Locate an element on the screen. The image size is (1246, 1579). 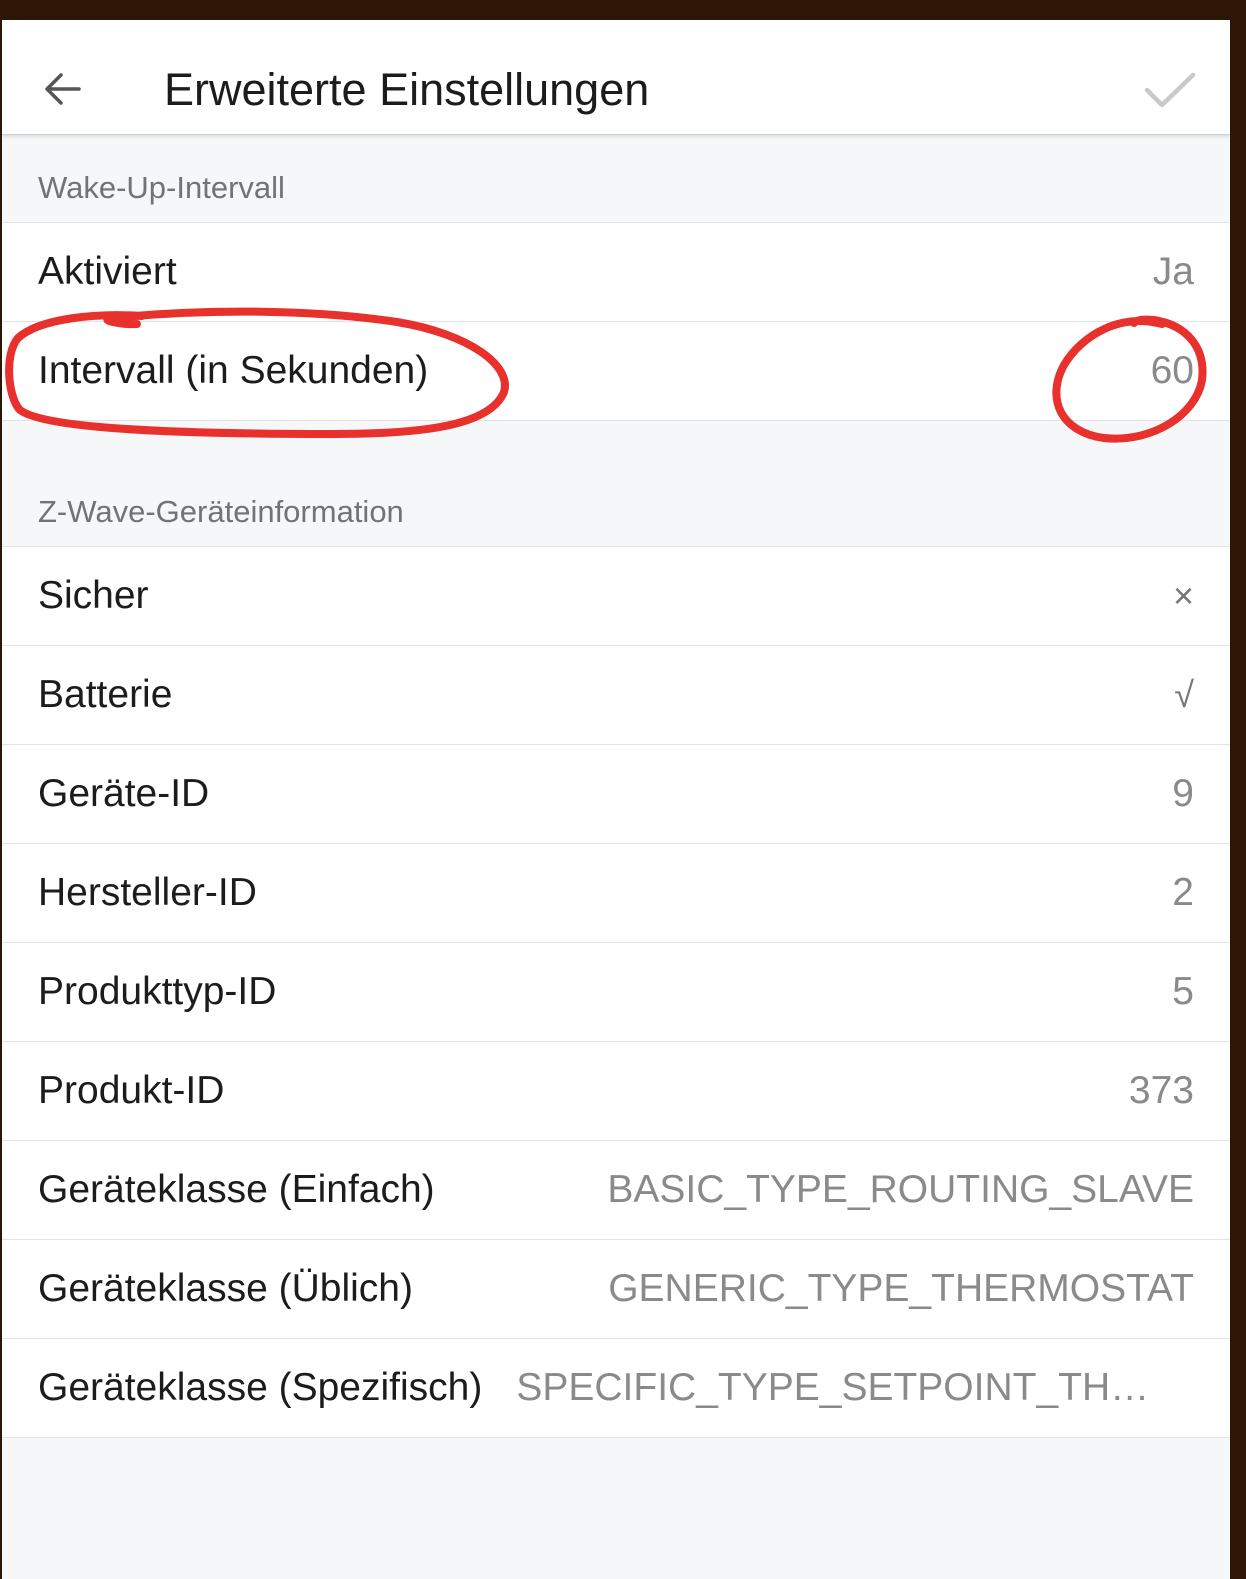
checkmark-icon is located at coordinates (1170, 90).